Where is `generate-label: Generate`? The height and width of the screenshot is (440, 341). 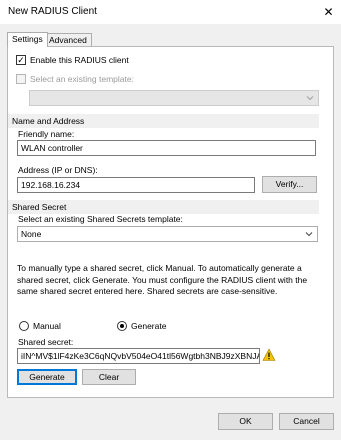 generate-label: Generate is located at coordinates (149, 326).